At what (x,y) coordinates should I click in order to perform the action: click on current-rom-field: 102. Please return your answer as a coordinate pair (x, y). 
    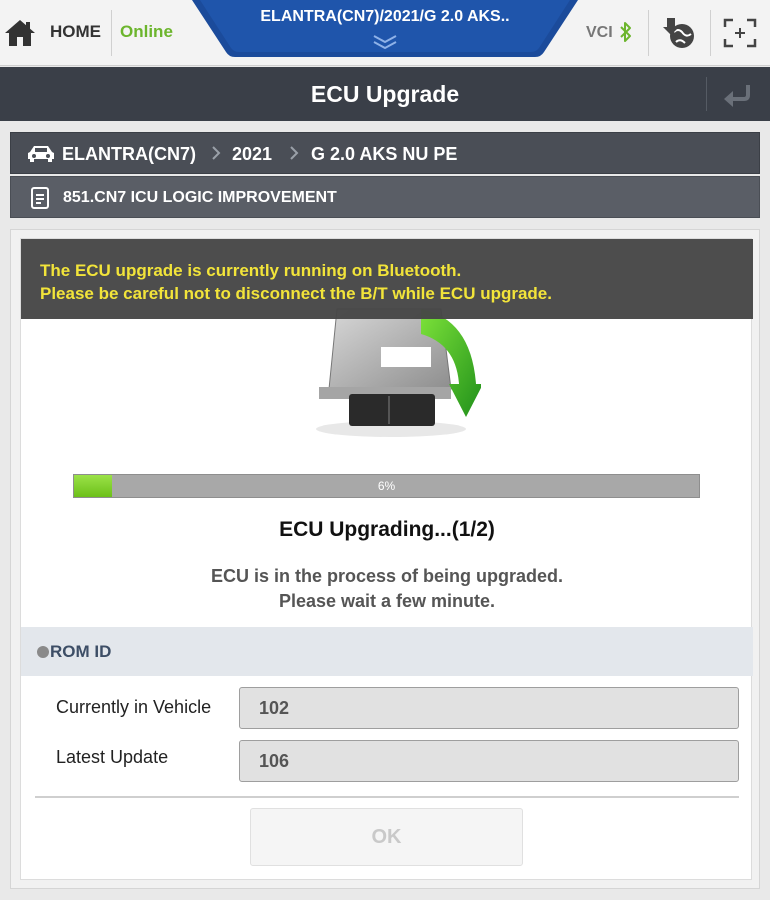
    Looking at the image, I should click on (489, 708).